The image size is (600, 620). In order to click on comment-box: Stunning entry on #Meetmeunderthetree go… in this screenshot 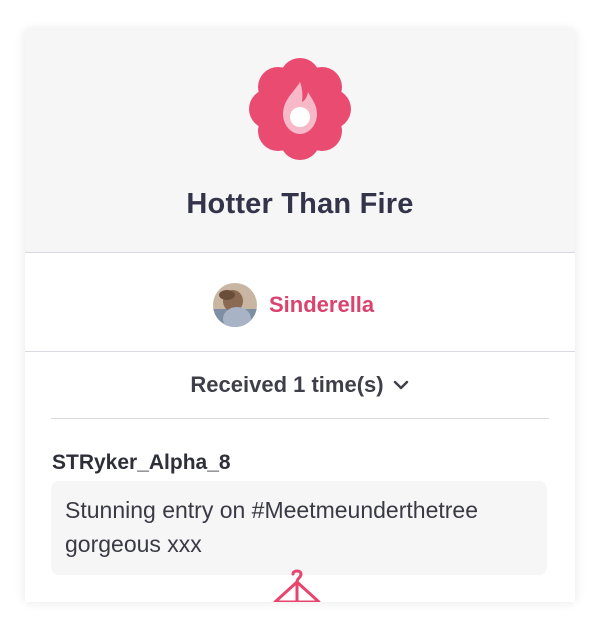, I will do `click(299, 528)`.